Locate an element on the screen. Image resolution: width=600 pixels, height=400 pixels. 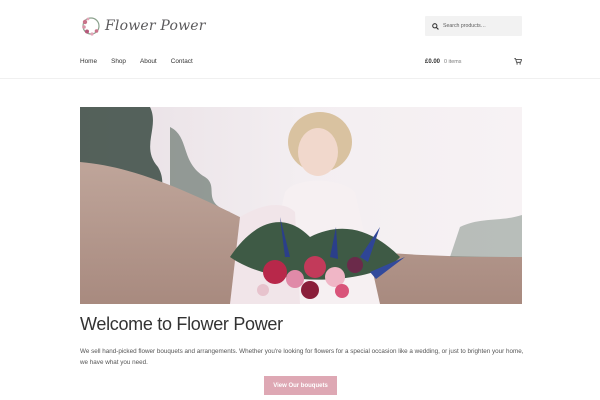
nav-item-about: About is located at coordinates (148, 61).